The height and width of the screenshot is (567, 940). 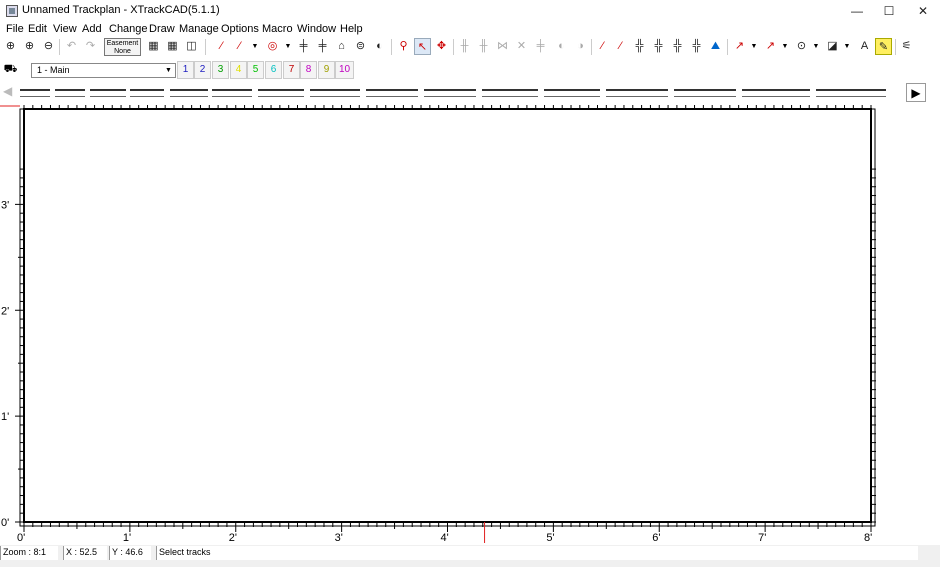 What do you see at coordinates (602, 46) in the screenshot?
I see `block-icon: ⁄` at bounding box center [602, 46].